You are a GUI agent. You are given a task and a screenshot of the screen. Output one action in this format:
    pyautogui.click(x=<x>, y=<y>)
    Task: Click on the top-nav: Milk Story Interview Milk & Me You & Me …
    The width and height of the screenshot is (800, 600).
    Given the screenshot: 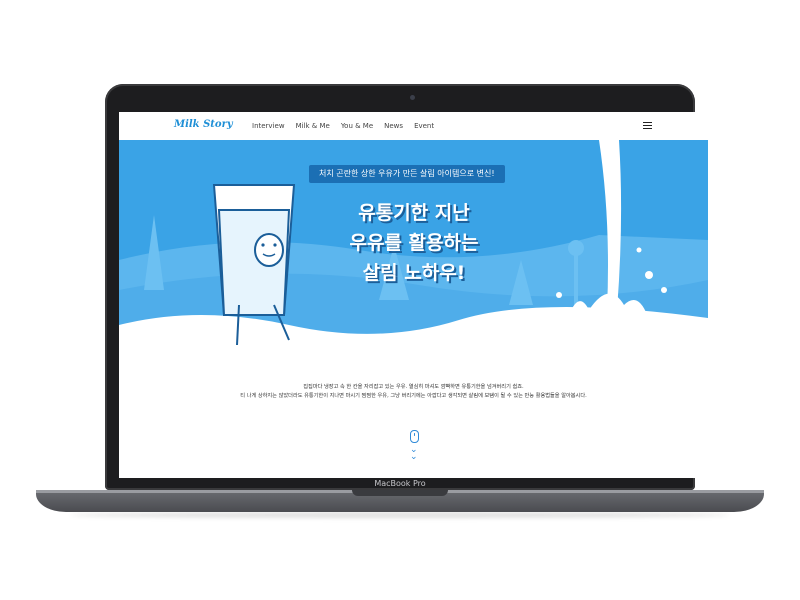 What is the action you would take?
    pyautogui.click(x=413, y=126)
    